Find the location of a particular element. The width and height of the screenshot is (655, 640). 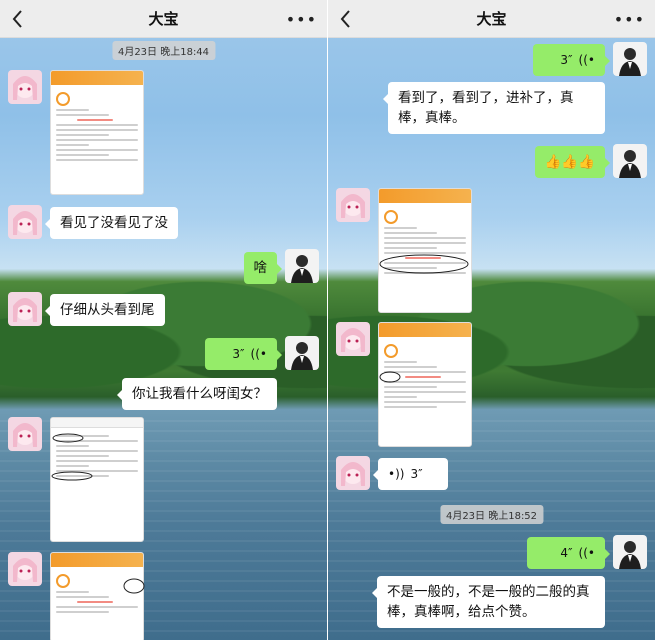

message-bubble-sent: 看到了，看到了，进补了，真棒，真棒。 is located at coordinates (494, 108).